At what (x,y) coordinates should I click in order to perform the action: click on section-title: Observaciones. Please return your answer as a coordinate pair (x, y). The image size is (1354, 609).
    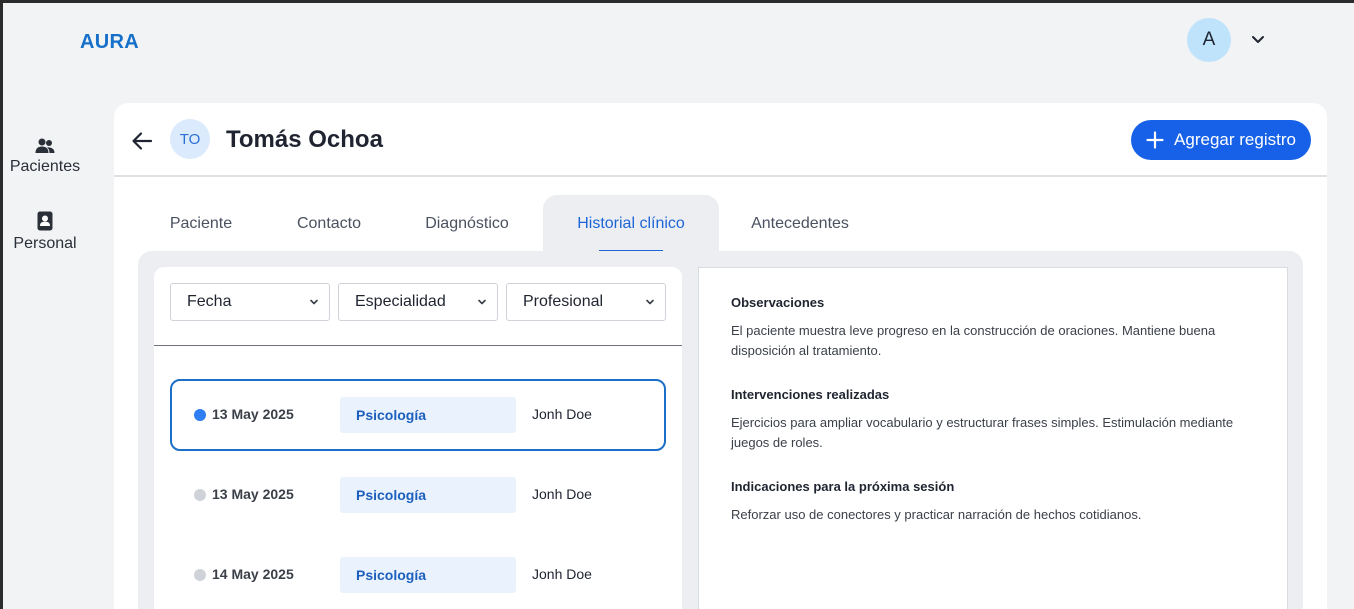
    Looking at the image, I should click on (778, 302).